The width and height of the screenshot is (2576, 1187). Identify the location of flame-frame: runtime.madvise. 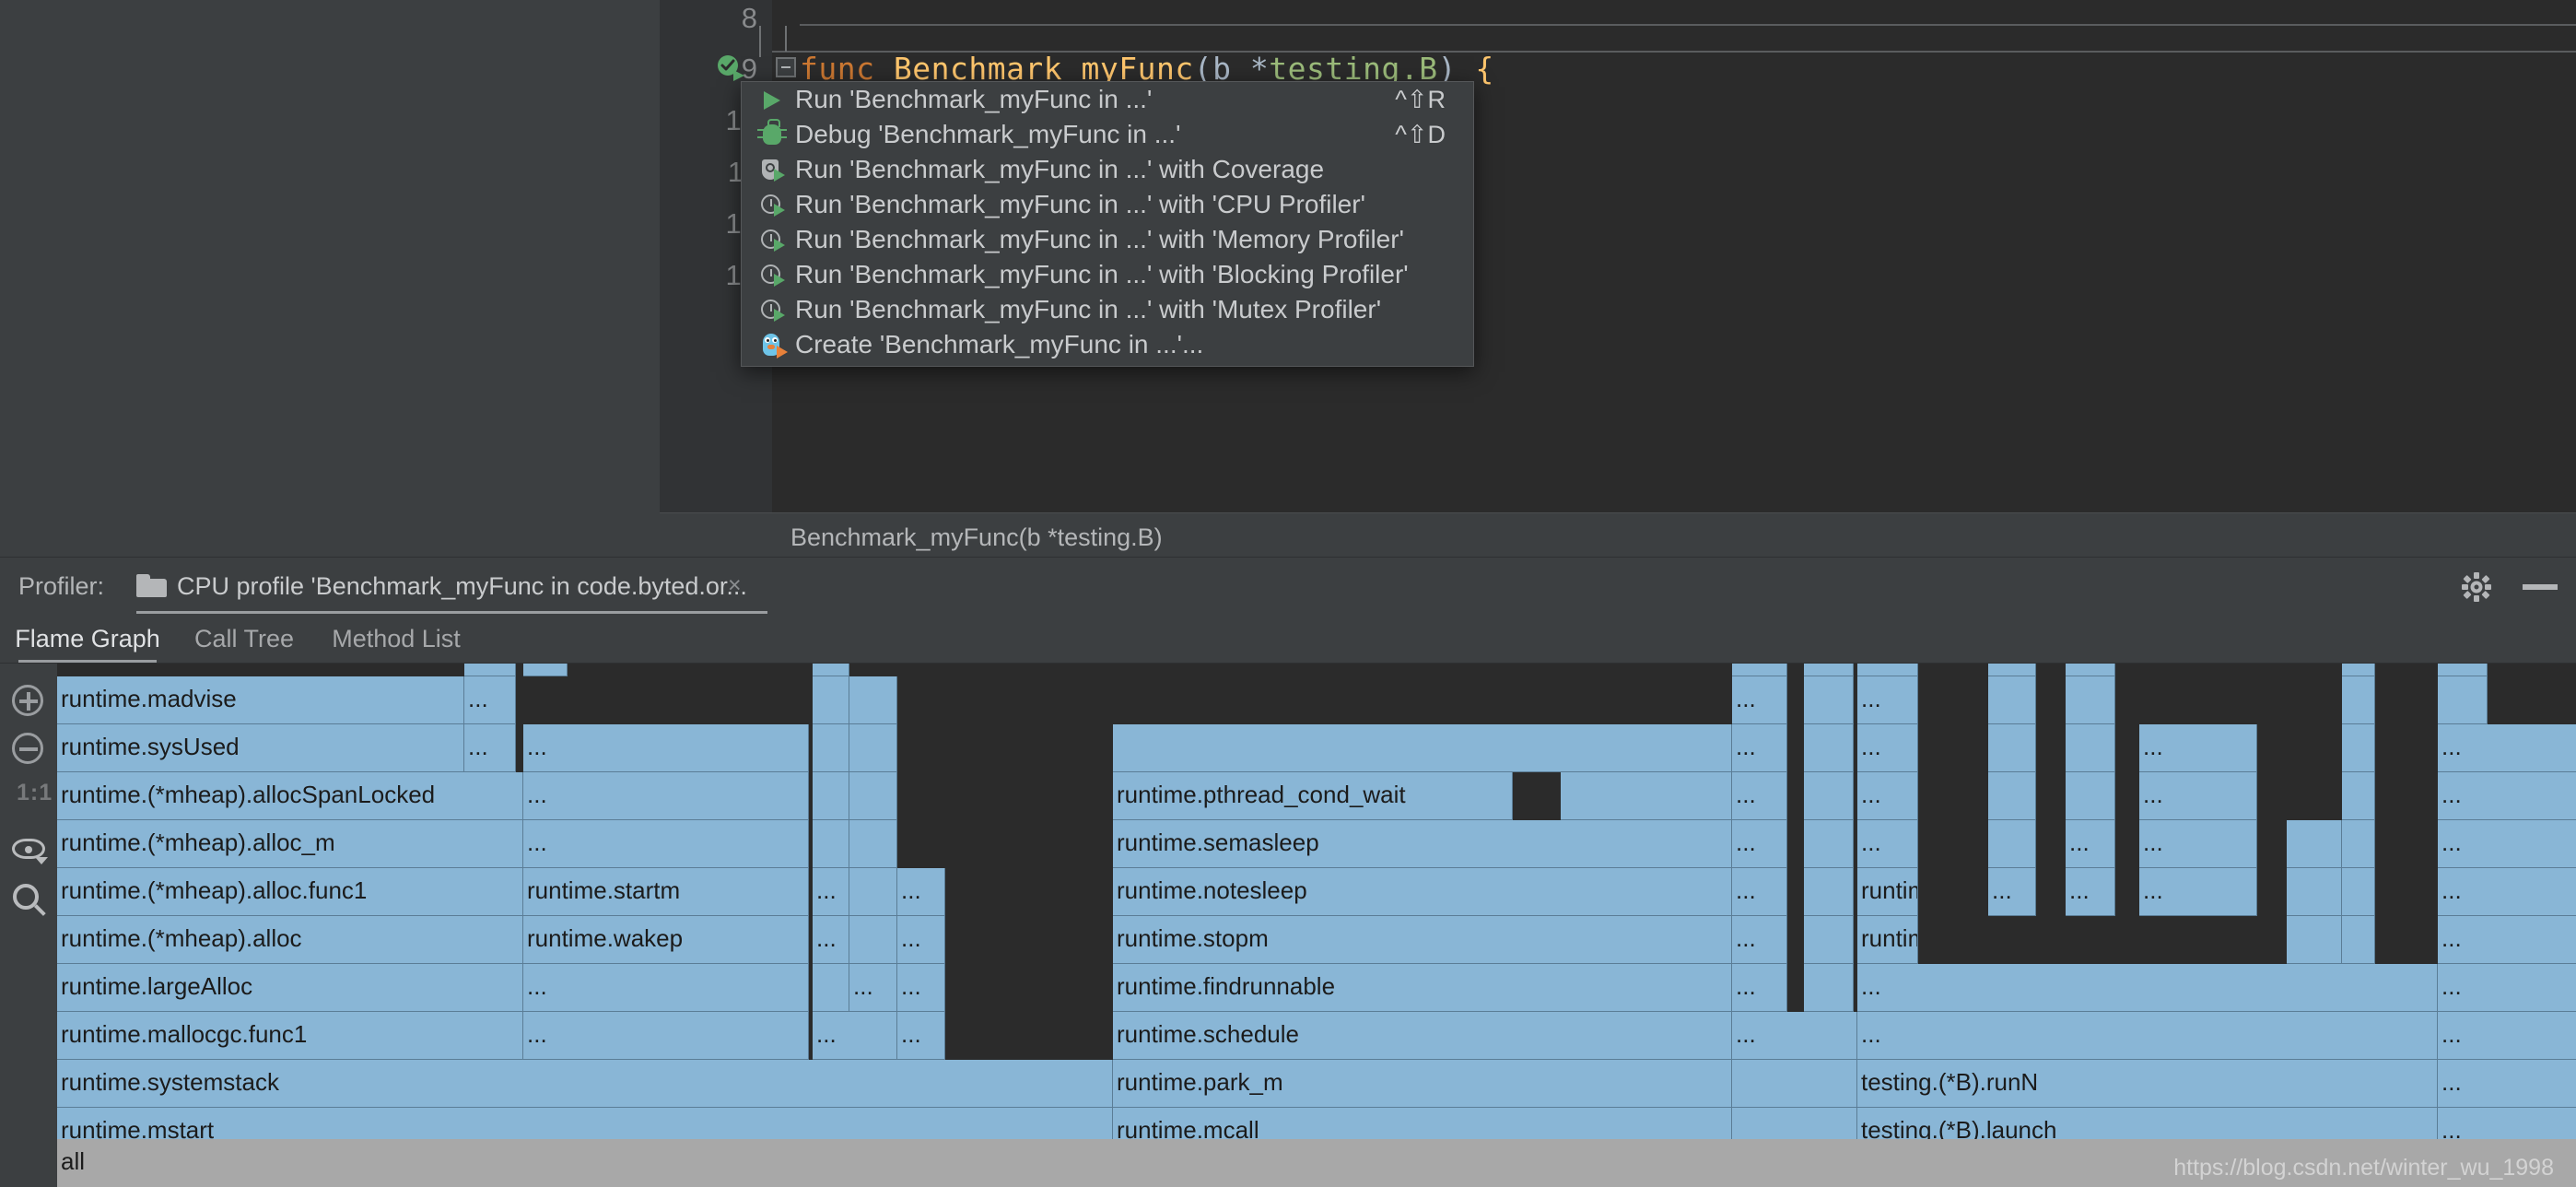
(260, 700).